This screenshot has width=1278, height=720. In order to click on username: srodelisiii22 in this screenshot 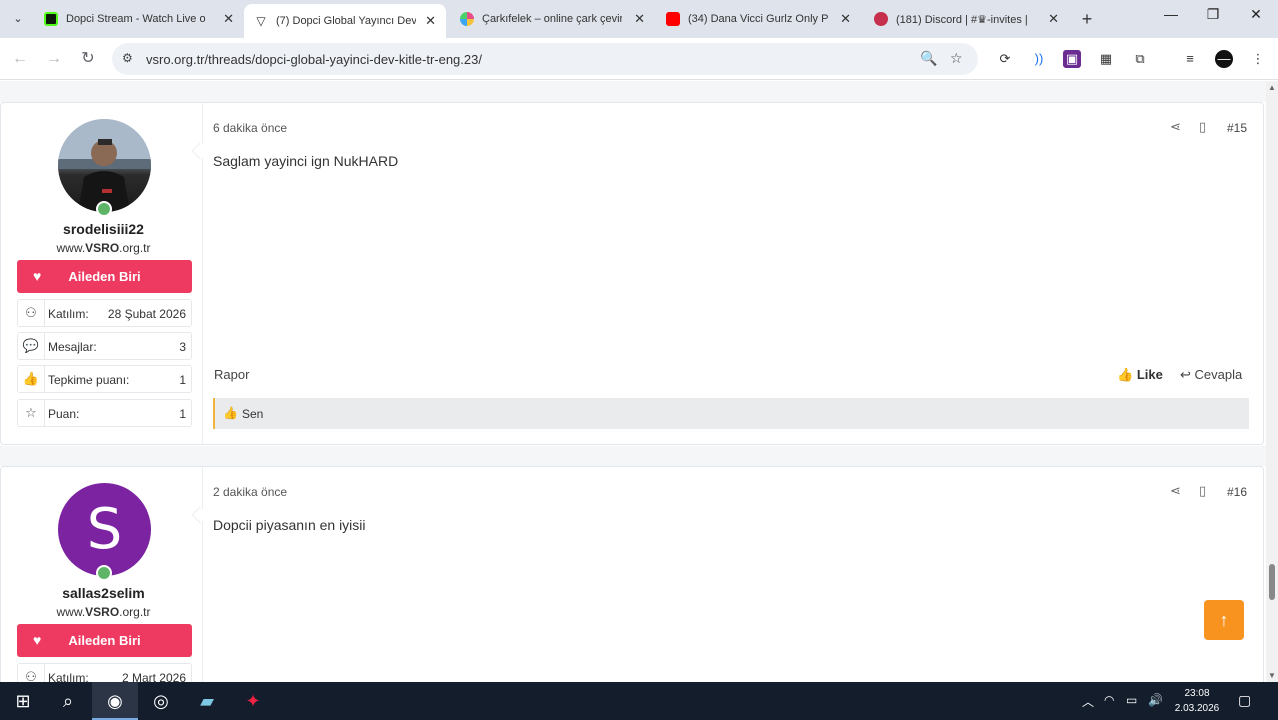, I will do `click(103, 229)`.